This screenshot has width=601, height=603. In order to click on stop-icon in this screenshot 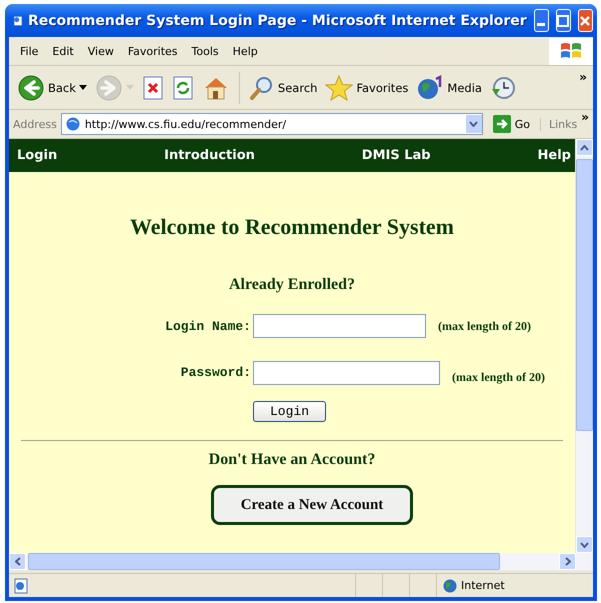, I will do `click(153, 88)`.